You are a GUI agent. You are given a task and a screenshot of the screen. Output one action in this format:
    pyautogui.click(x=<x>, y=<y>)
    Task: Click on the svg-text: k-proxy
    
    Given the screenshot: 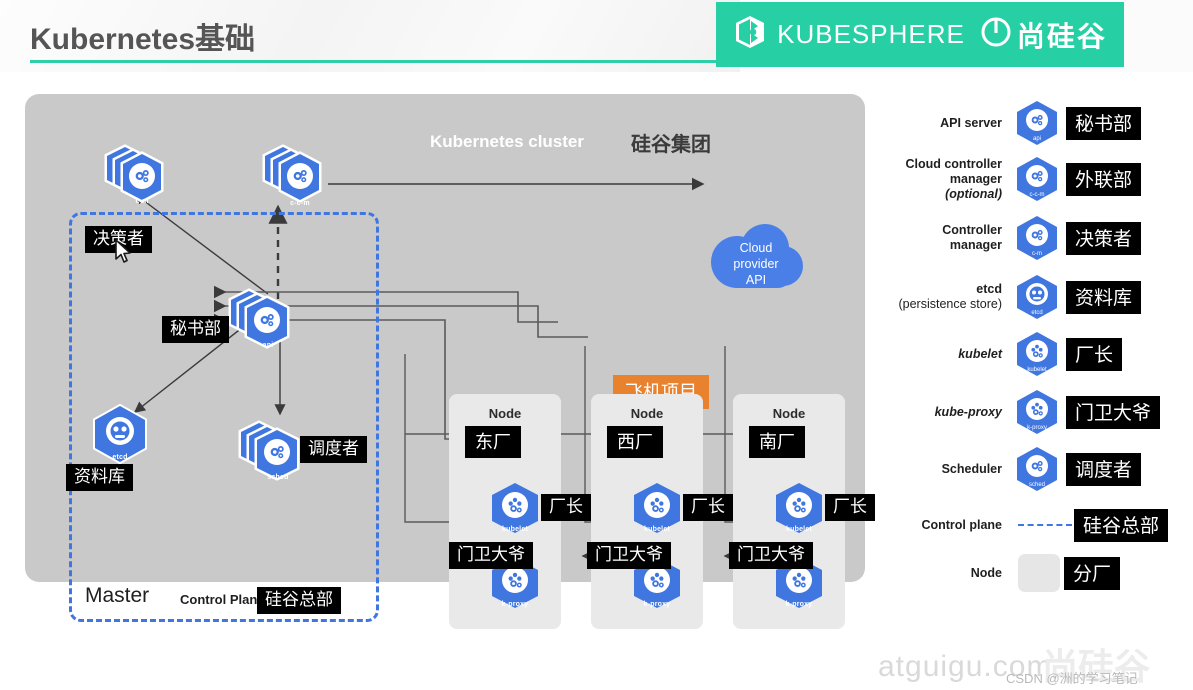 What is the action you would take?
    pyautogui.click(x=1037, y=428)
    